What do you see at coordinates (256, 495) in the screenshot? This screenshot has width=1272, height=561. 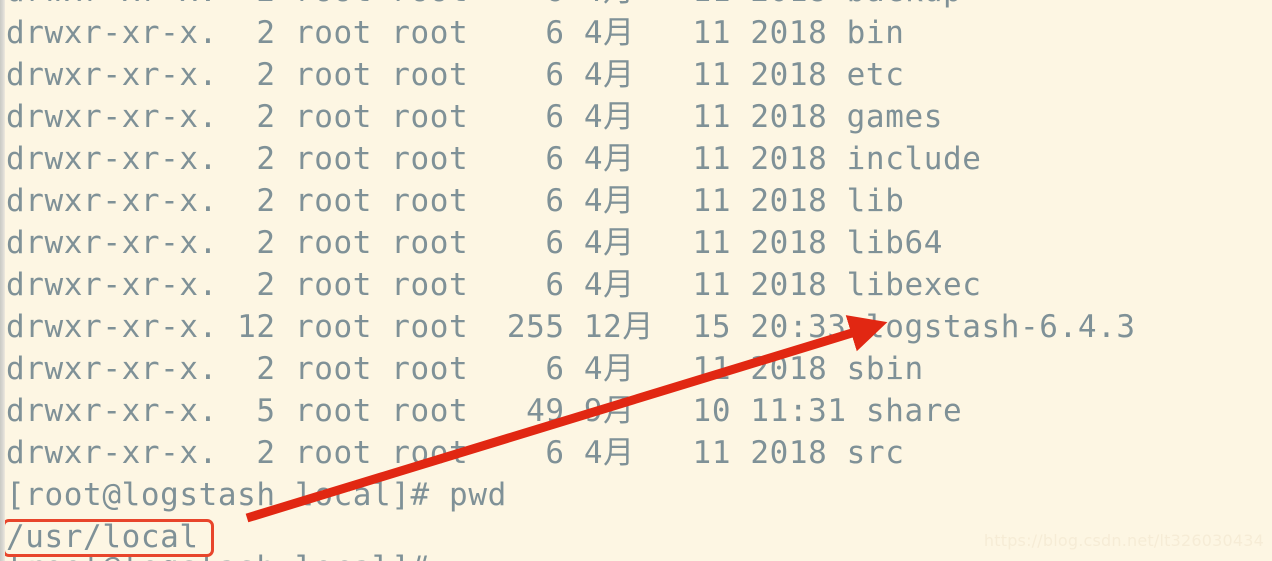 I see `terminal-prompt-line: [root@logstash local]# pwd` at bounding box center [256, 495].